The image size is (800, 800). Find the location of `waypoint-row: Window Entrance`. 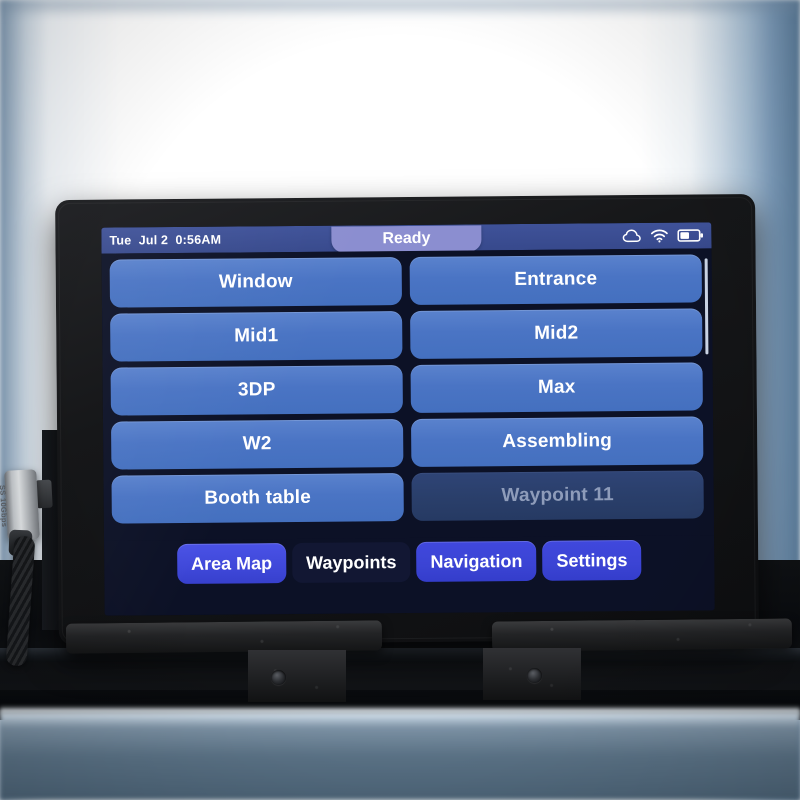

waypoint-row: Window Entrance is located at coordinates (405, 281).